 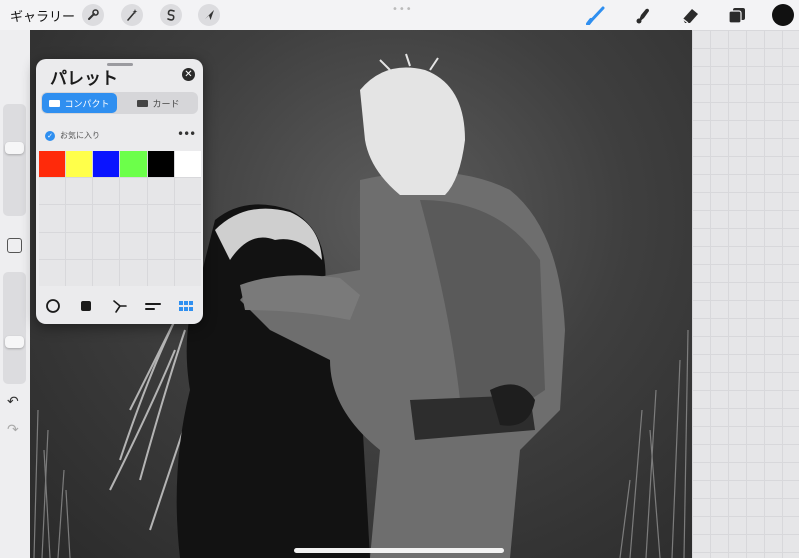 What do you see at coordinates (50, 136) in the screenshot?
I see `default-palette-check-icon: ✓` at bounding box center [50, 136].